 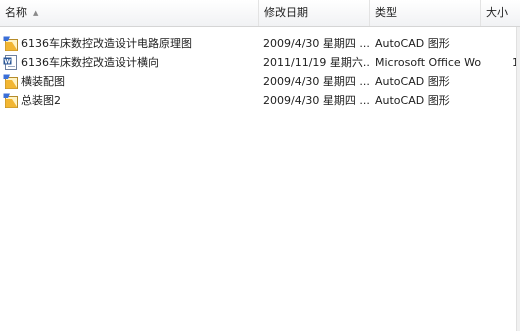 What do you see at coordinates (43, 81) in the screenshot?
I see `file-name: 横装配图` at bounding box center [43, 81].